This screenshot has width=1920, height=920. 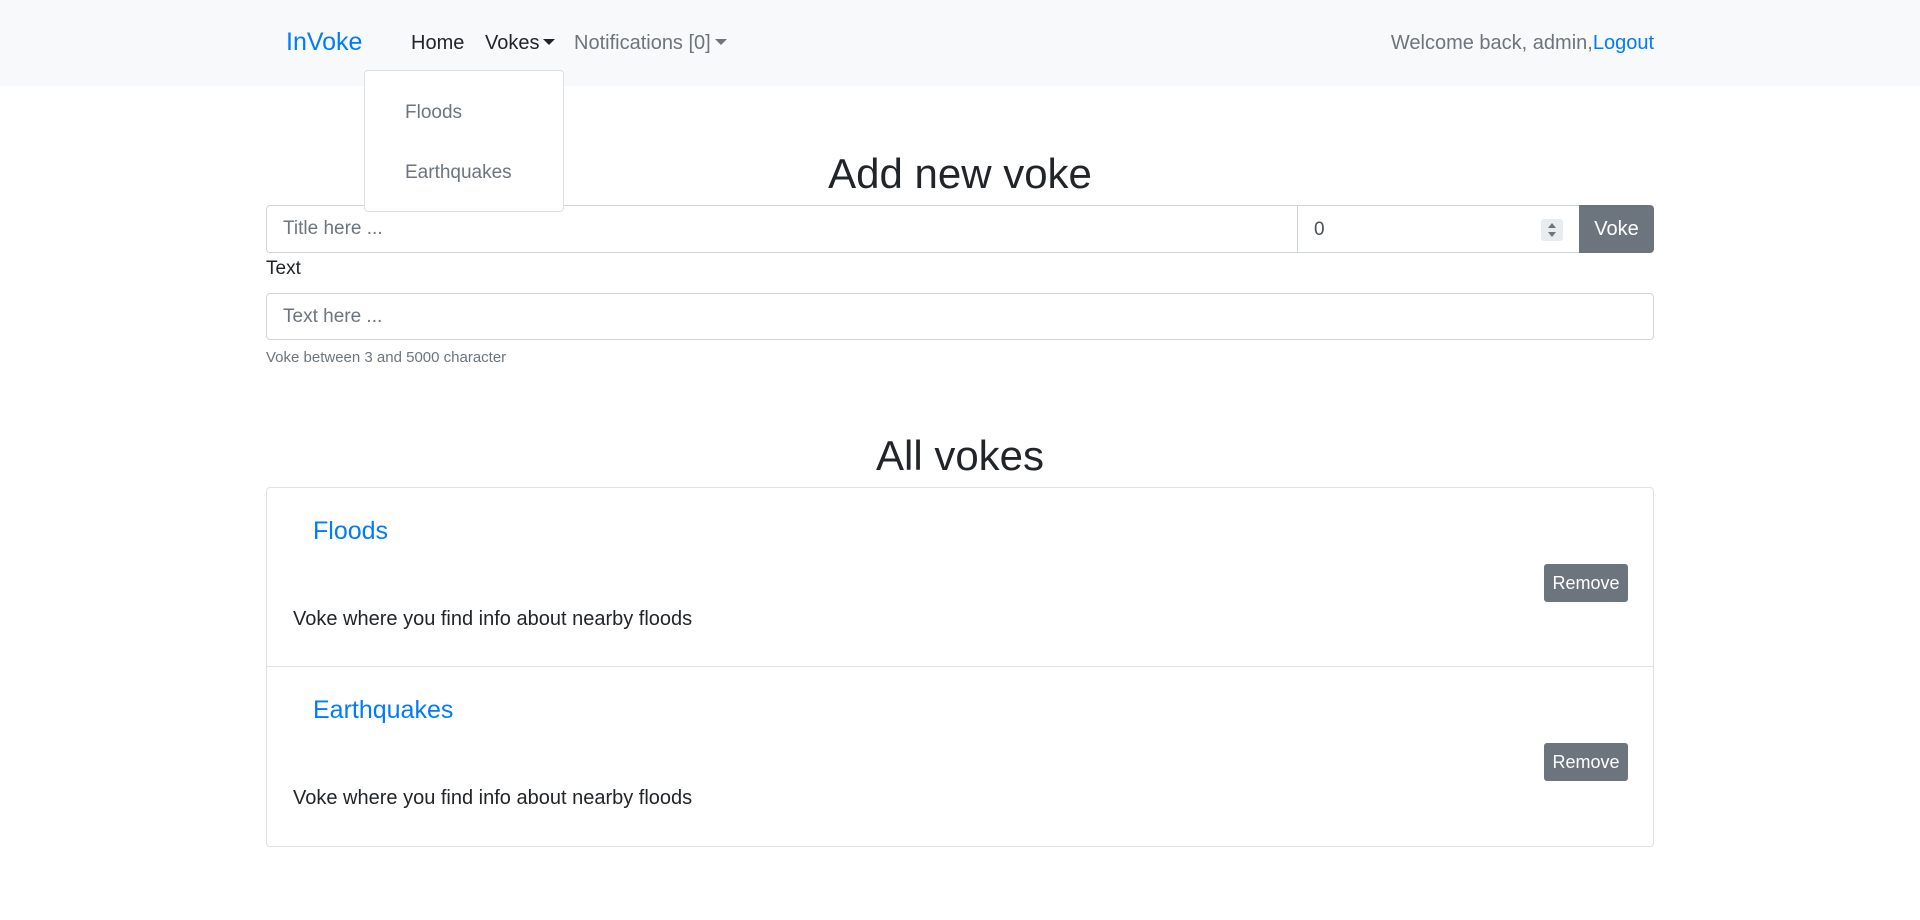 What do you see at coordinates (283, 268) in the screenshot?
I see `text-label: Text` at bounding box center [283, 268].